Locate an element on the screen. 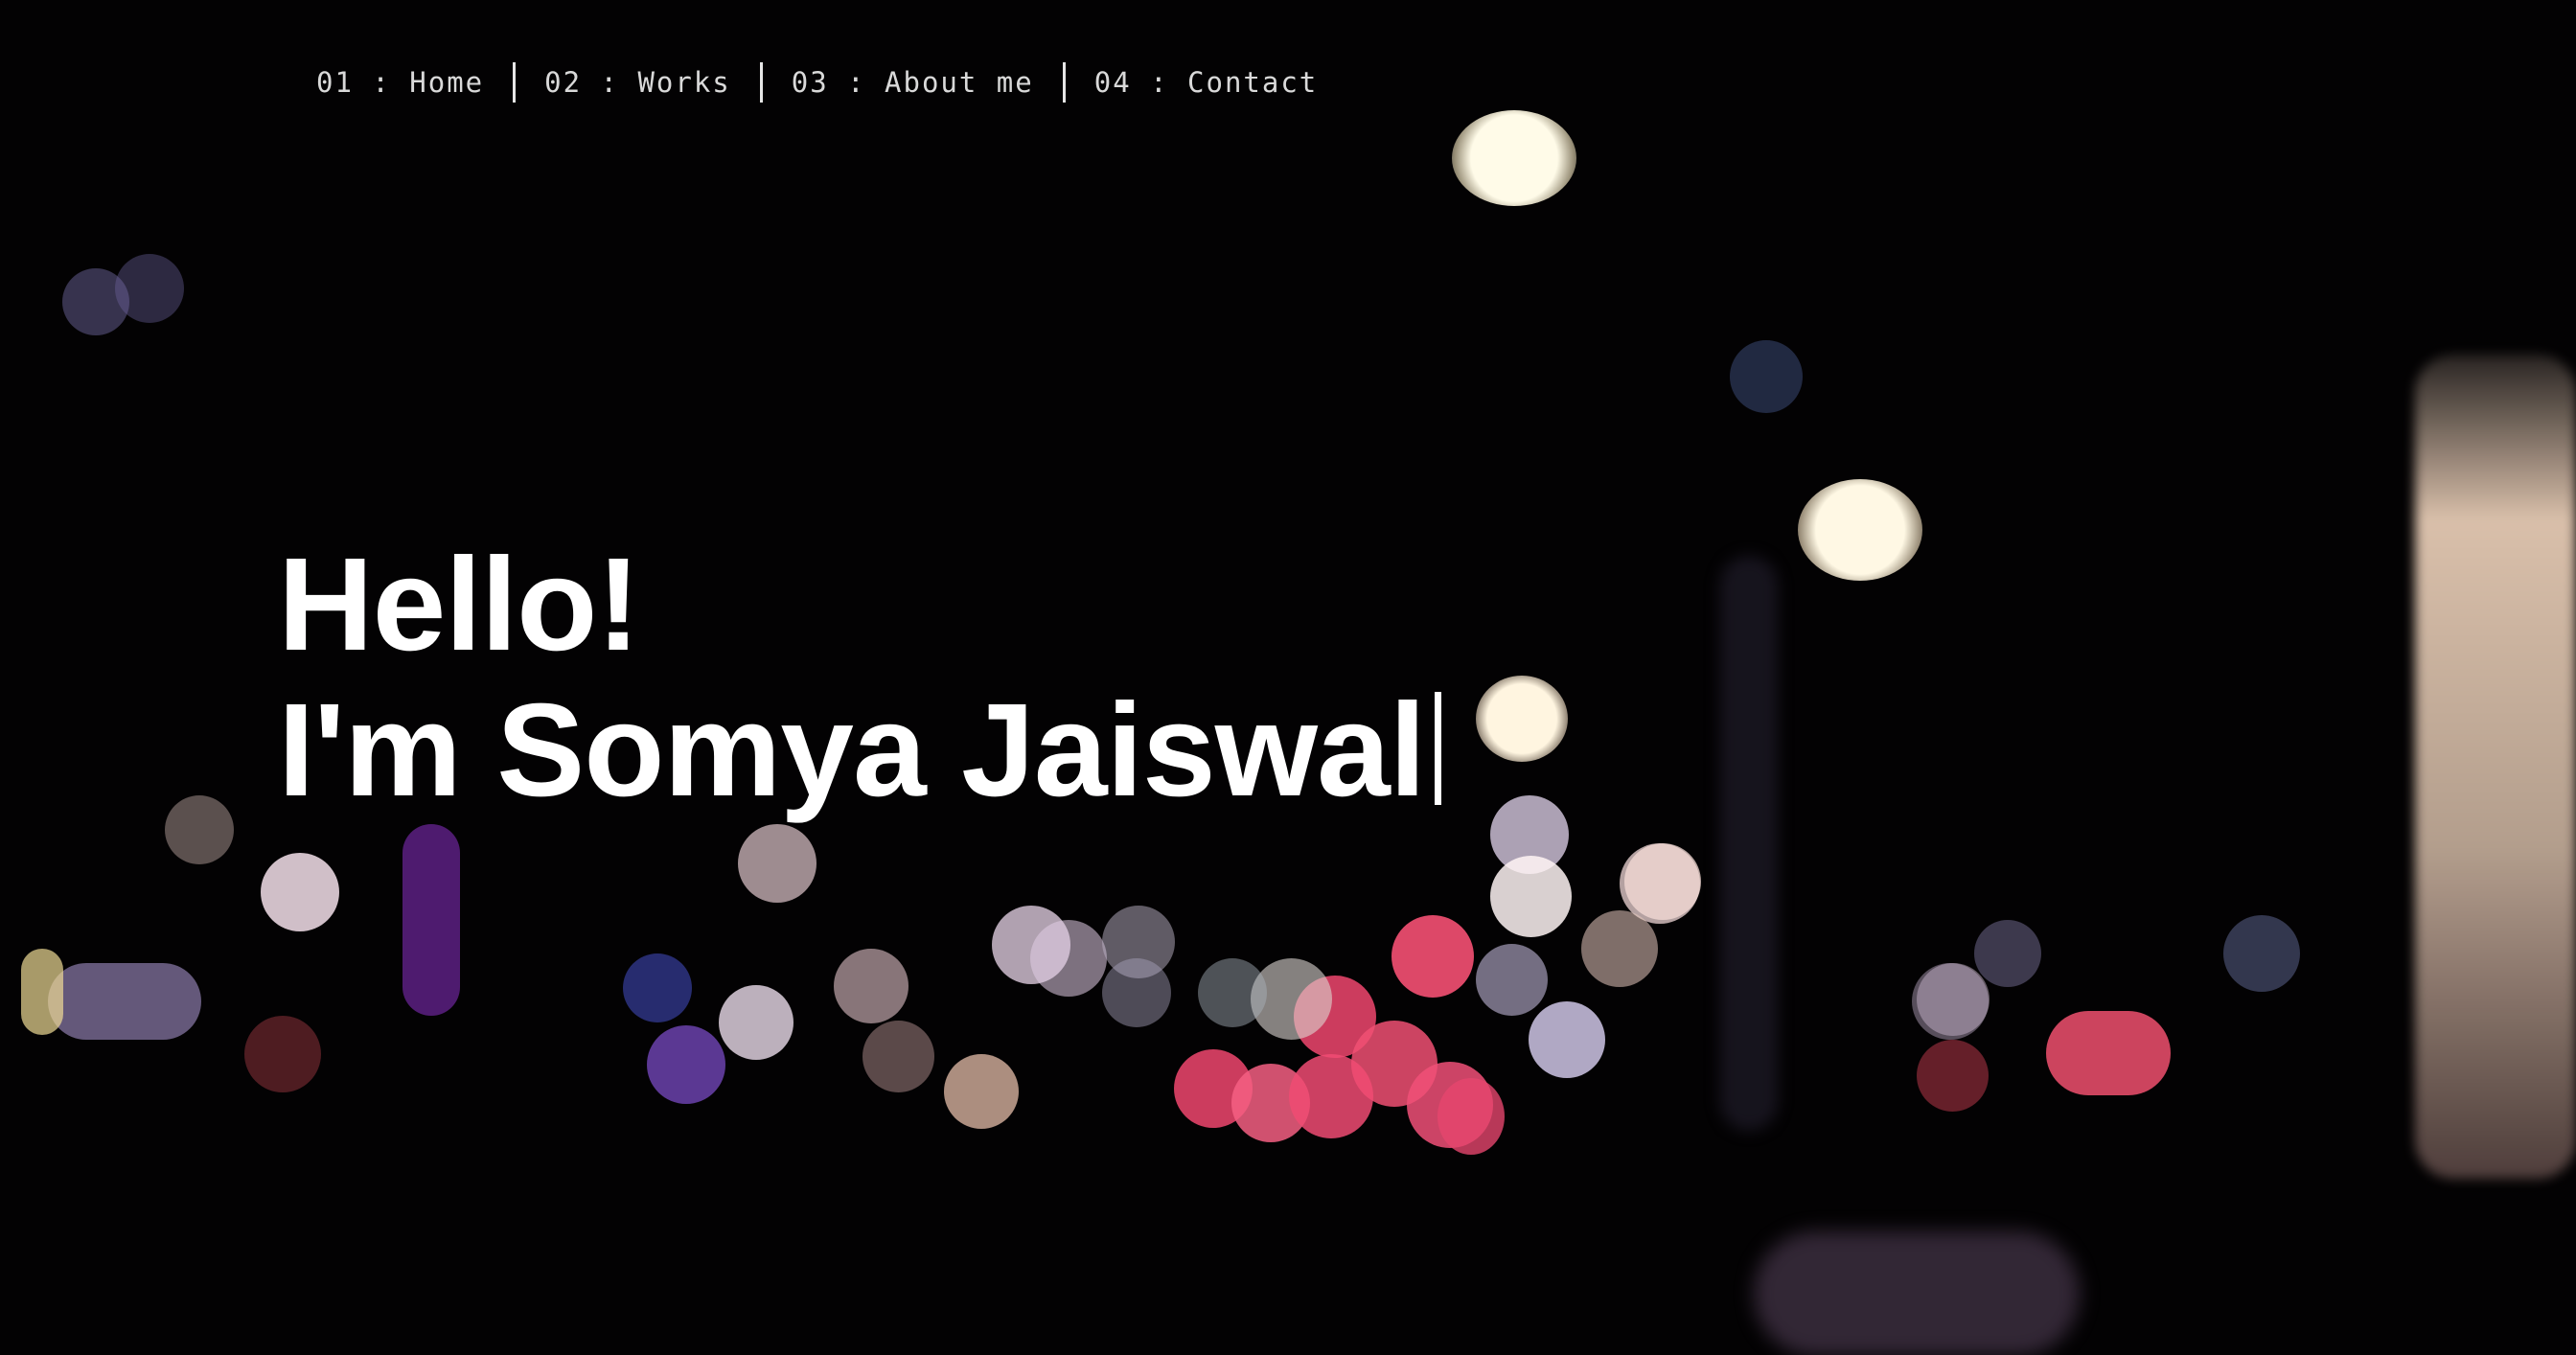  nav-item-contact: 04 : Contact is located at coordinates (1218, 82).